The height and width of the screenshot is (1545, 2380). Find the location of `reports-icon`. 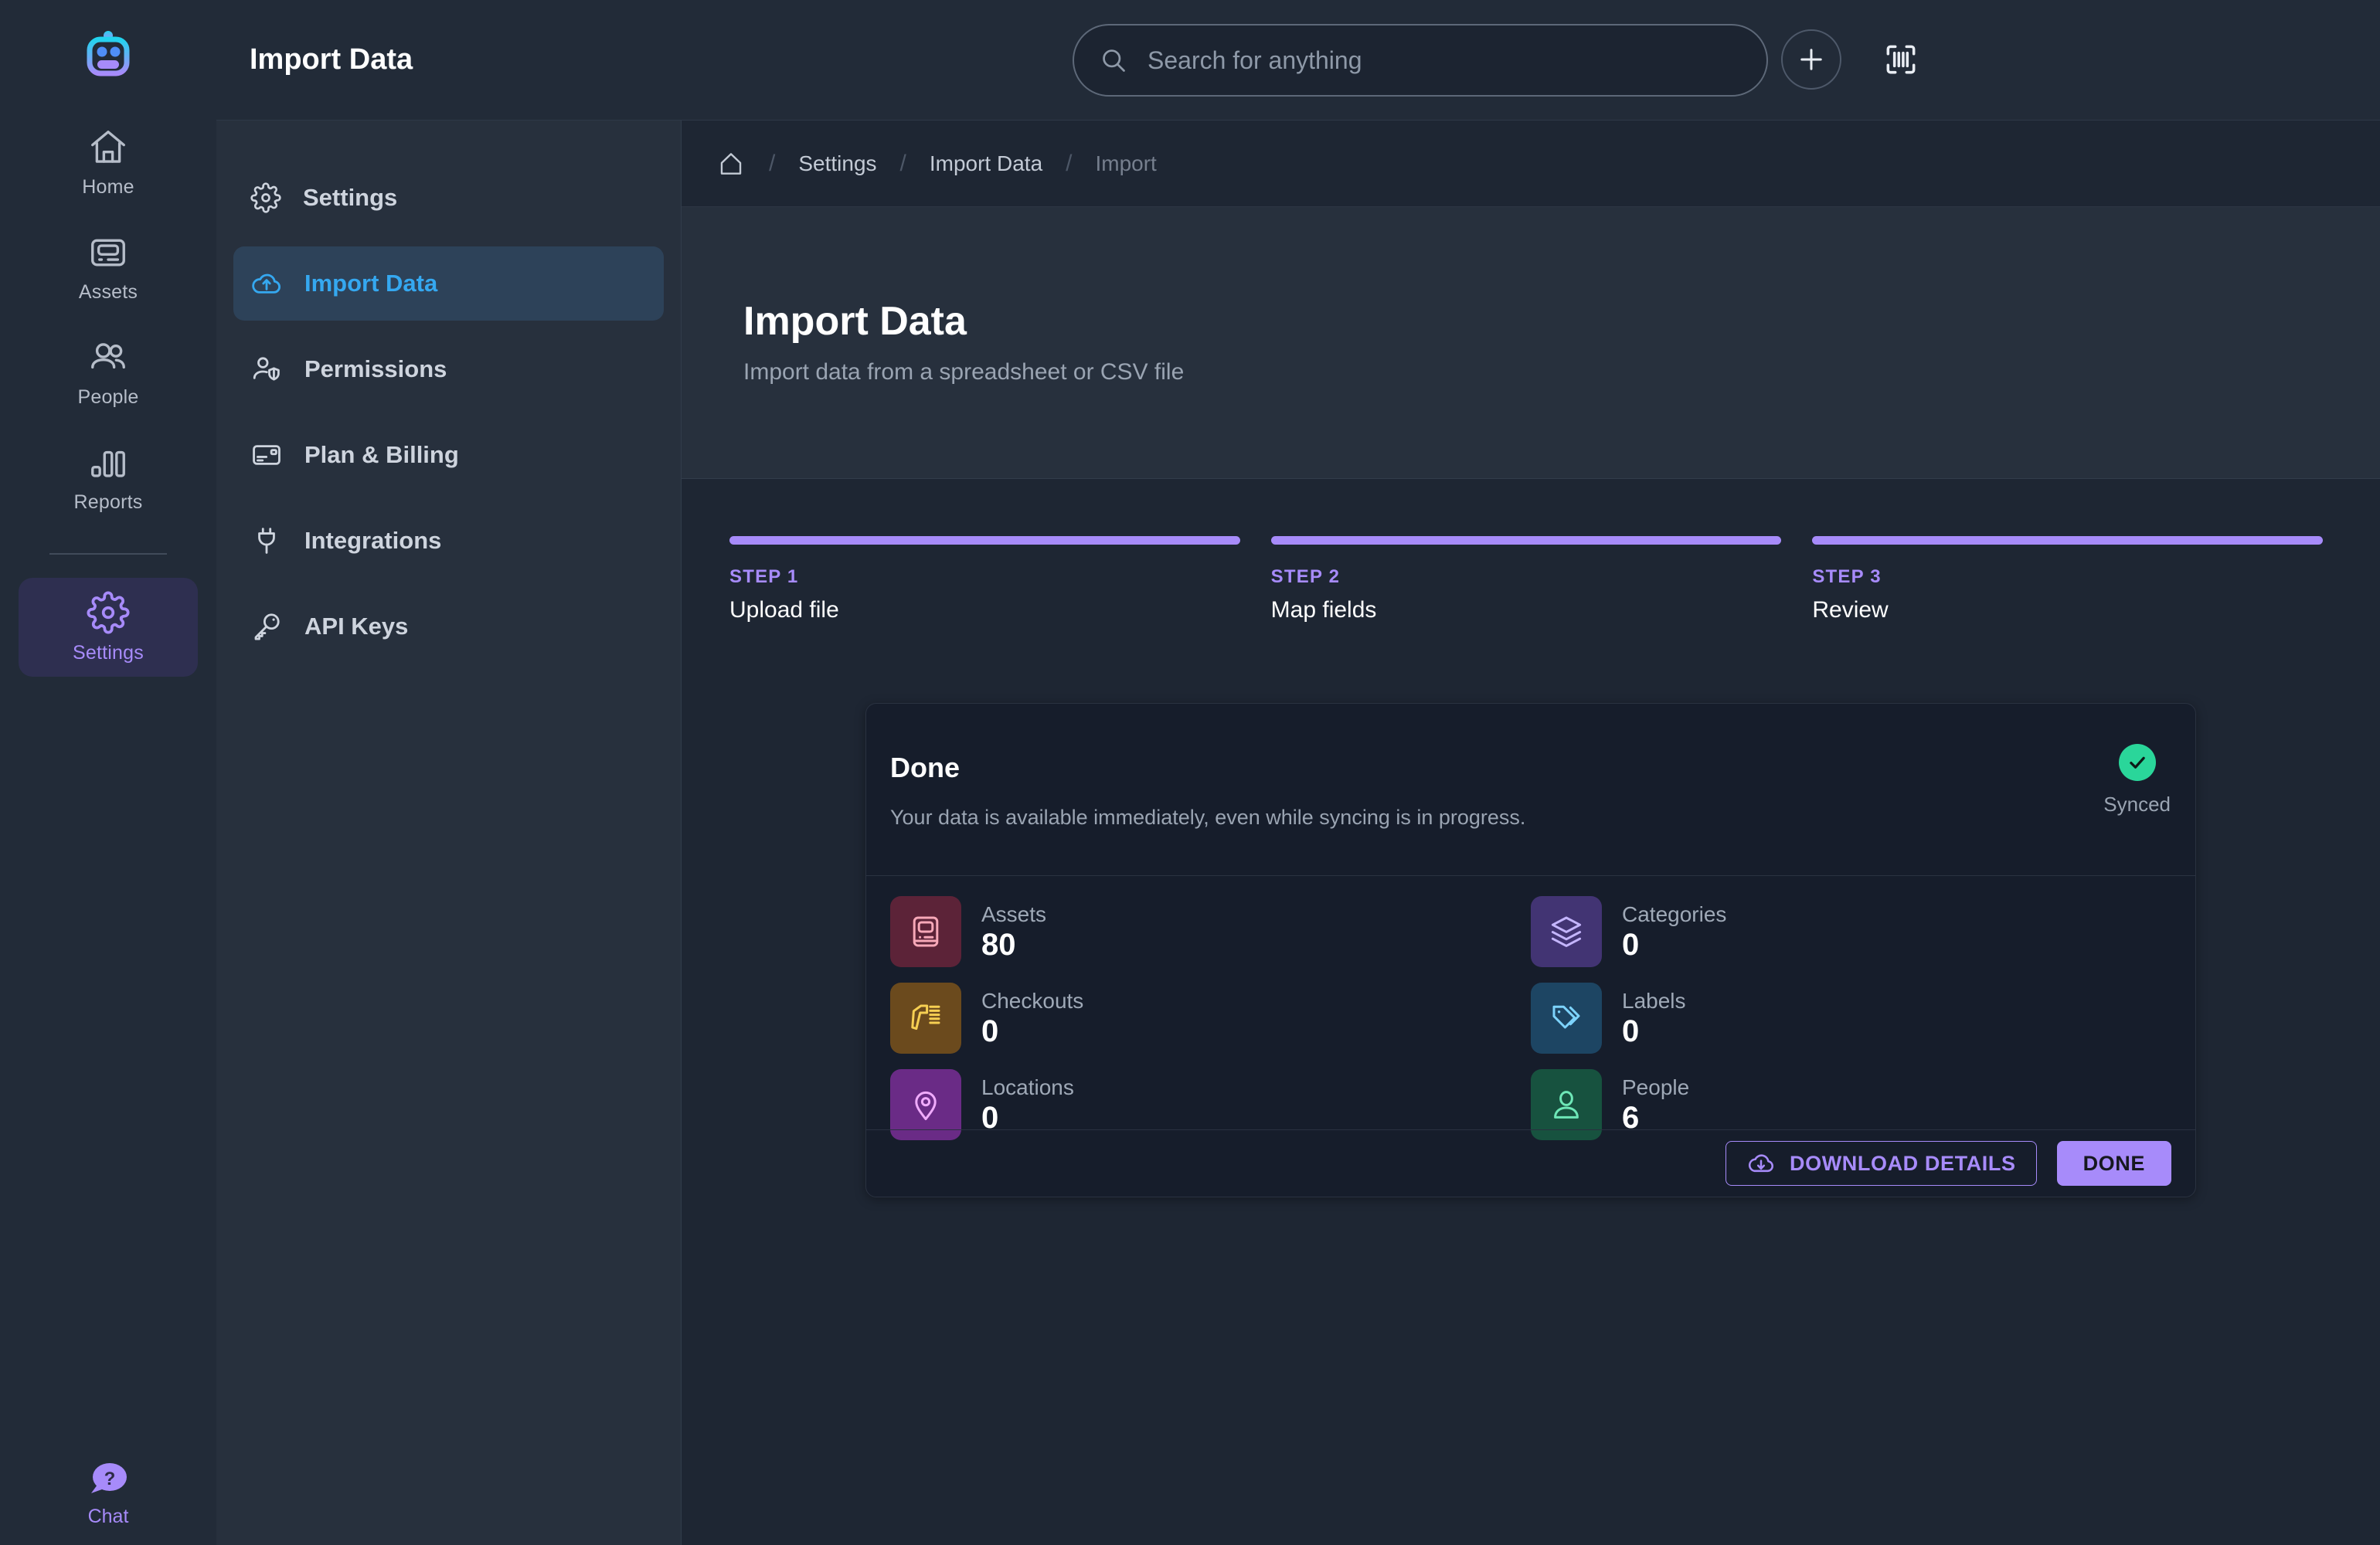

reports-icon is located at coordinates (108, 463).